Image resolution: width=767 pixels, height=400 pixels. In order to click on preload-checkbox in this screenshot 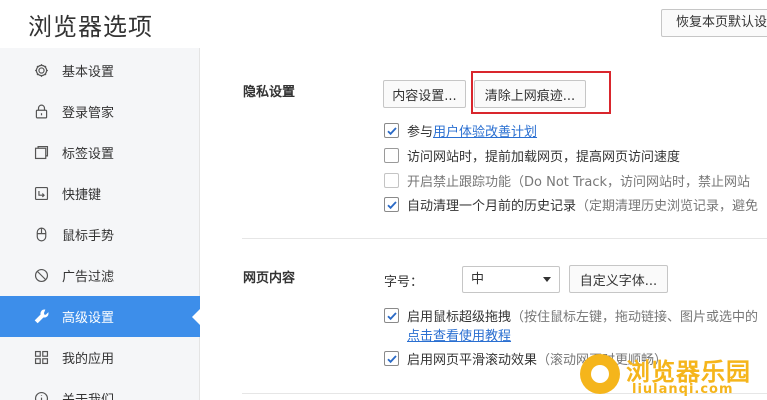, I will do `click(391, 155)`.